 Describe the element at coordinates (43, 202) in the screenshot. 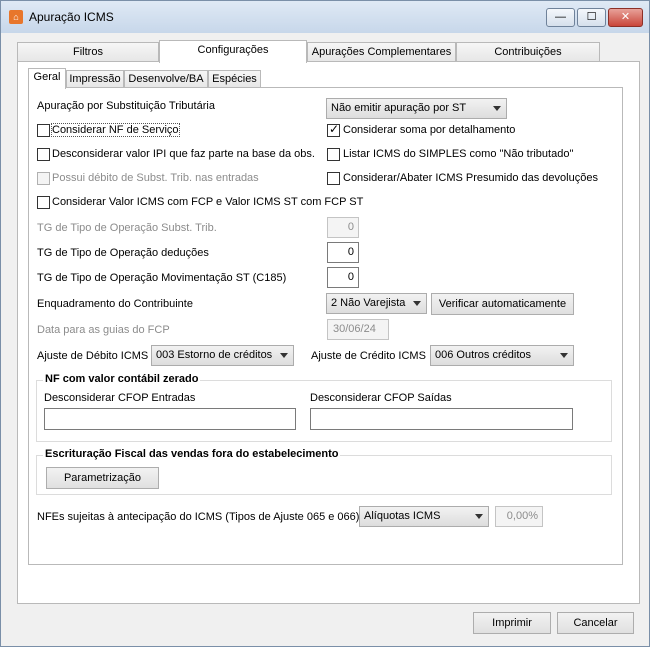

I see `fcp-checkbox` at that location.